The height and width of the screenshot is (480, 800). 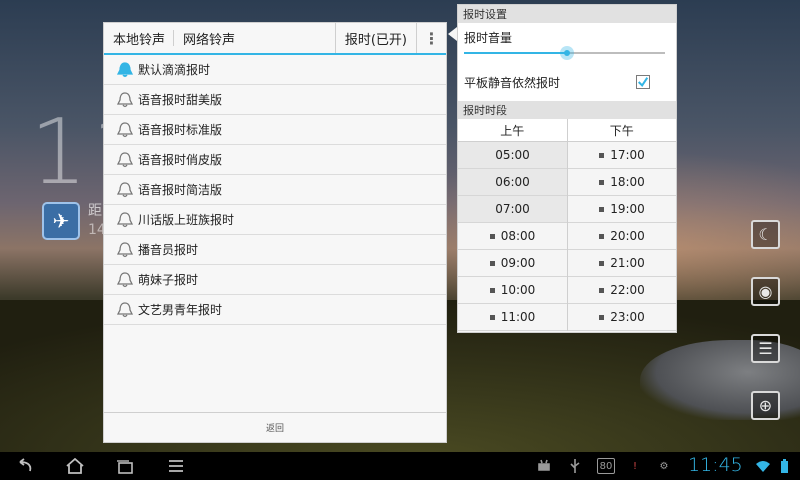 I want to click on time-slot-label: 10:00, so click(x=518, y=290).